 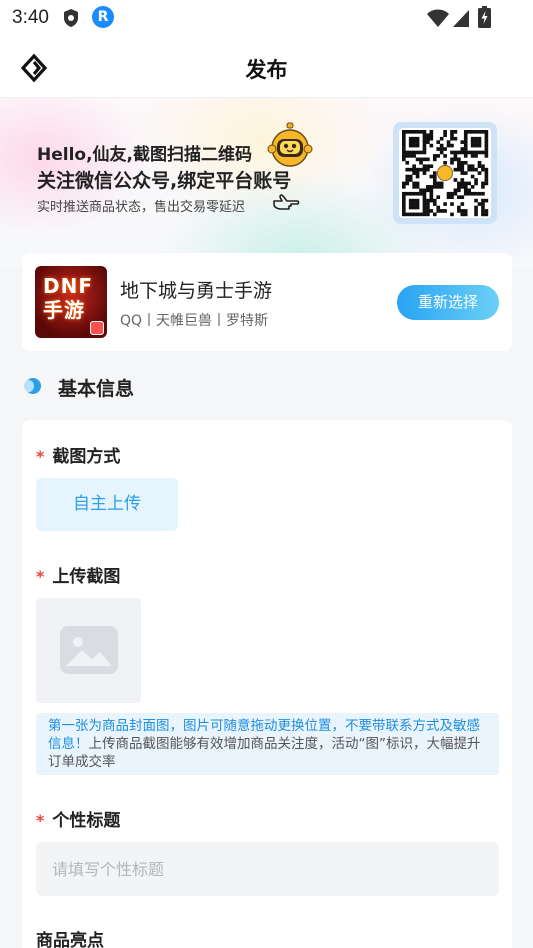 I want to click on banner-headline: 关注微信公众号,绑定平台账号, so click(x=164, y=181).